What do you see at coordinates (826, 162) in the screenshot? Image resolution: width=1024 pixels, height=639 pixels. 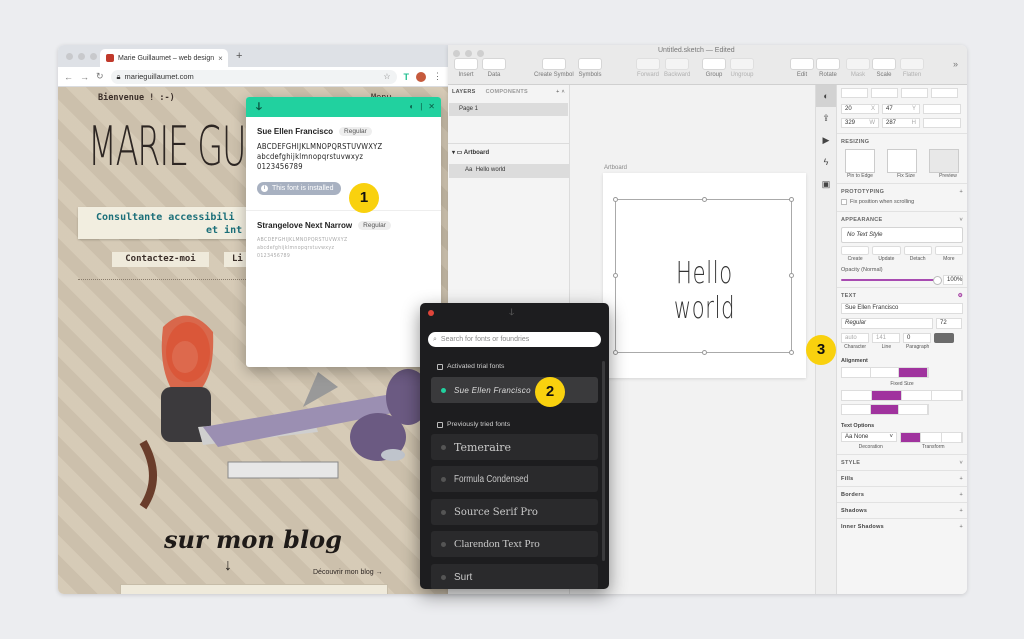 I see `prototype-icon: ϟ` at bounding box center [826, 162].